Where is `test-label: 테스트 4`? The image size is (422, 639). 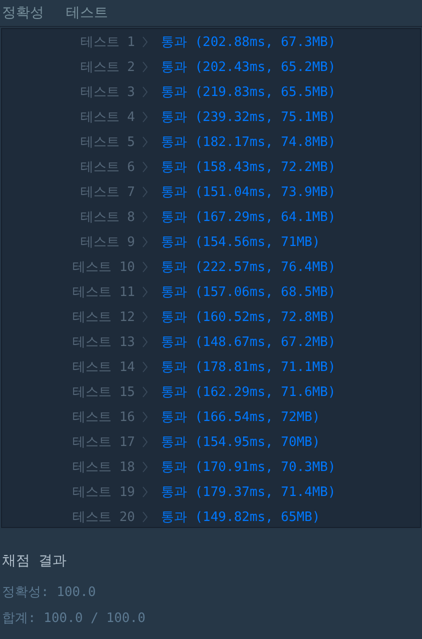
test-label: 테스트 4 is located at coordinates (107, 117).